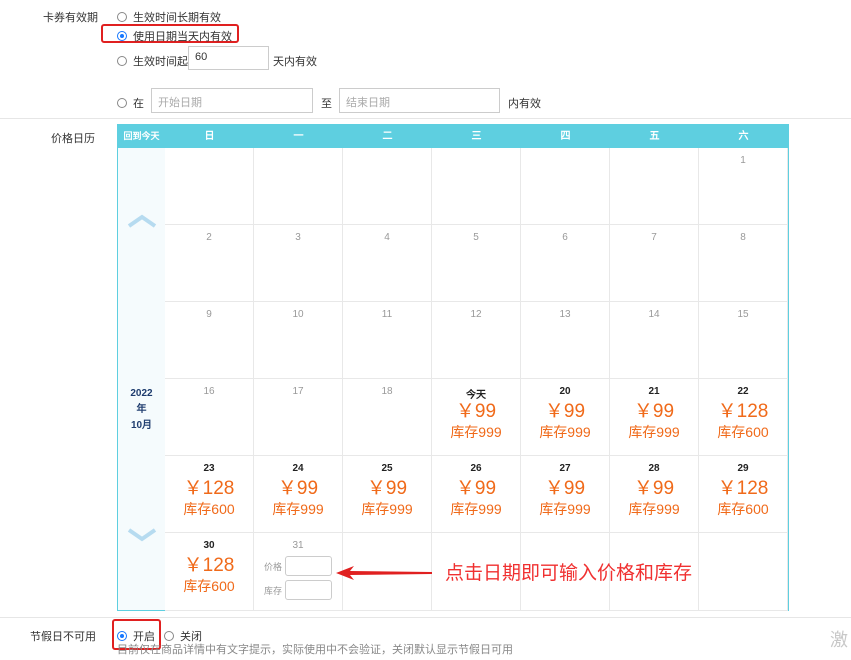 Image resolution: width=851 pixels, height=660 pixels. I want to click on calendar-month: 10月, so click(141, 425).